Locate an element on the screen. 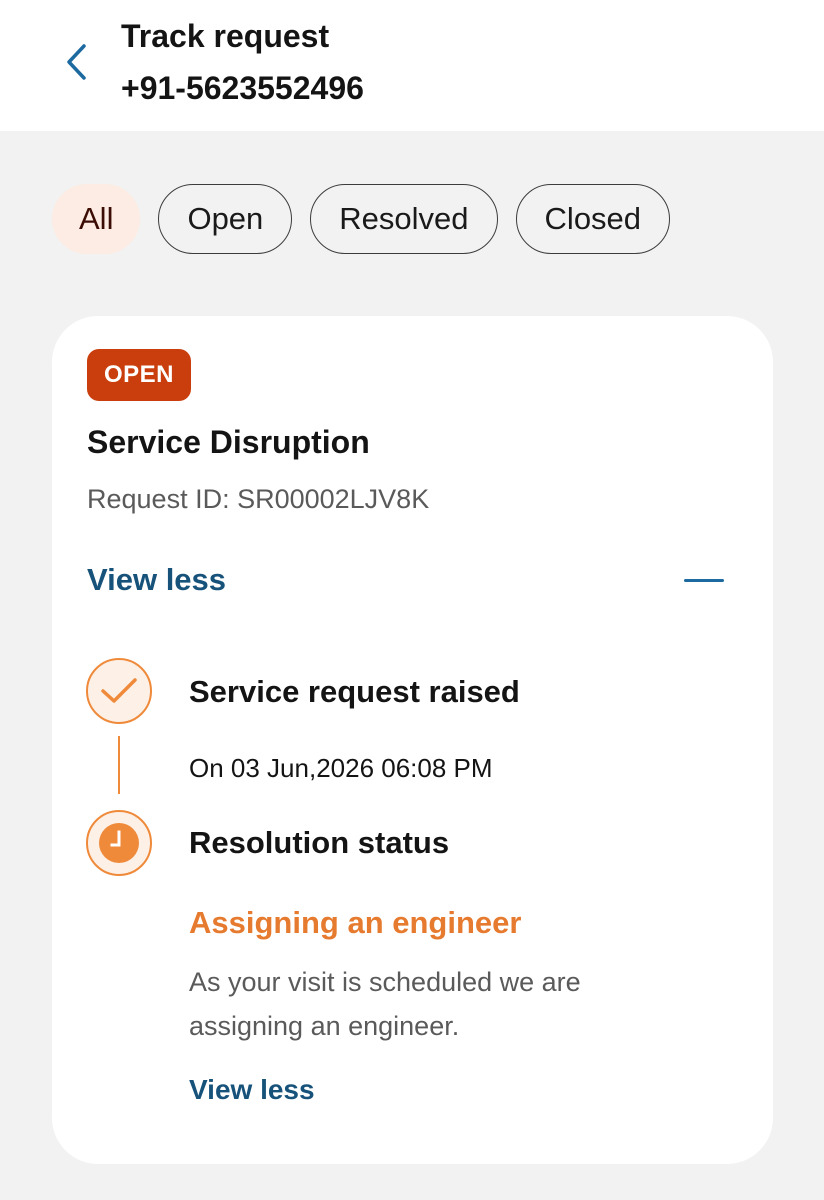 This screenshot has width=824, height=1200. clock-icon is located at coordinates (119, 843).